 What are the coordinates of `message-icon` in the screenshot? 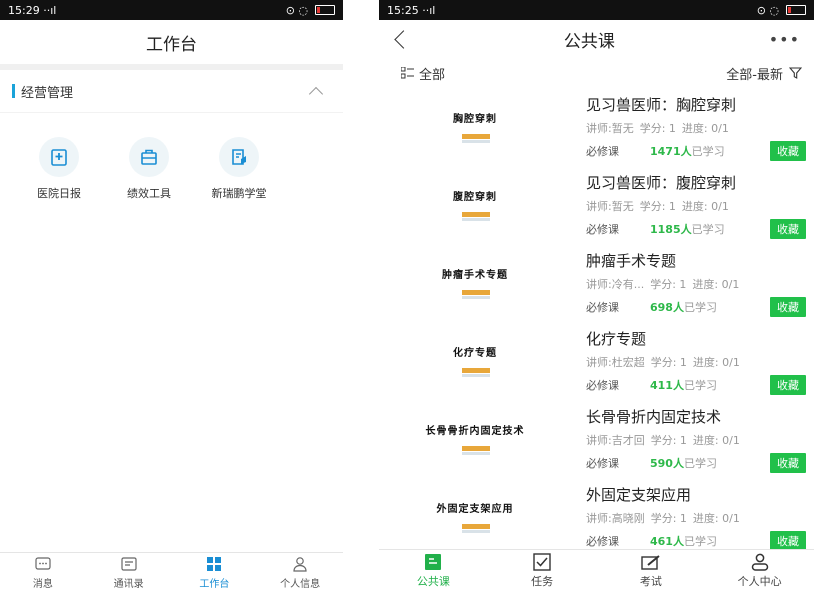 It's located at (43, 563).